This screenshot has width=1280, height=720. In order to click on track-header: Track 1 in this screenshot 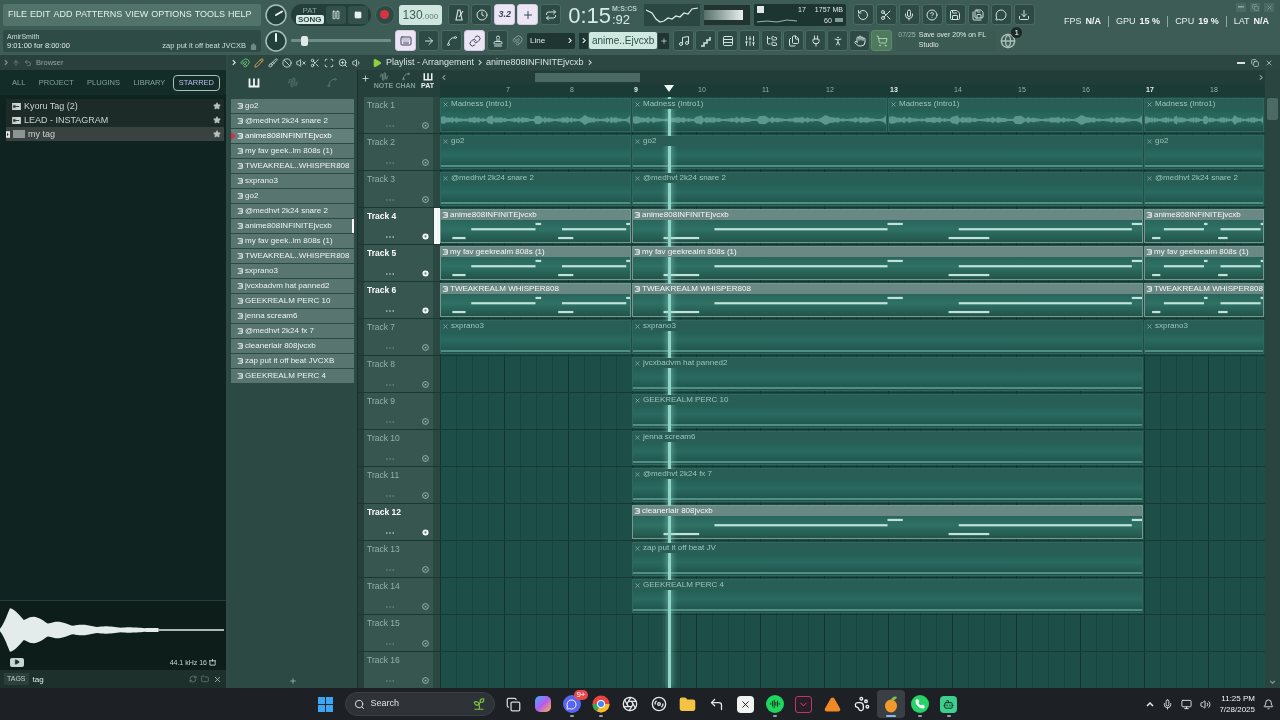, I will do `click(399, 115)`.